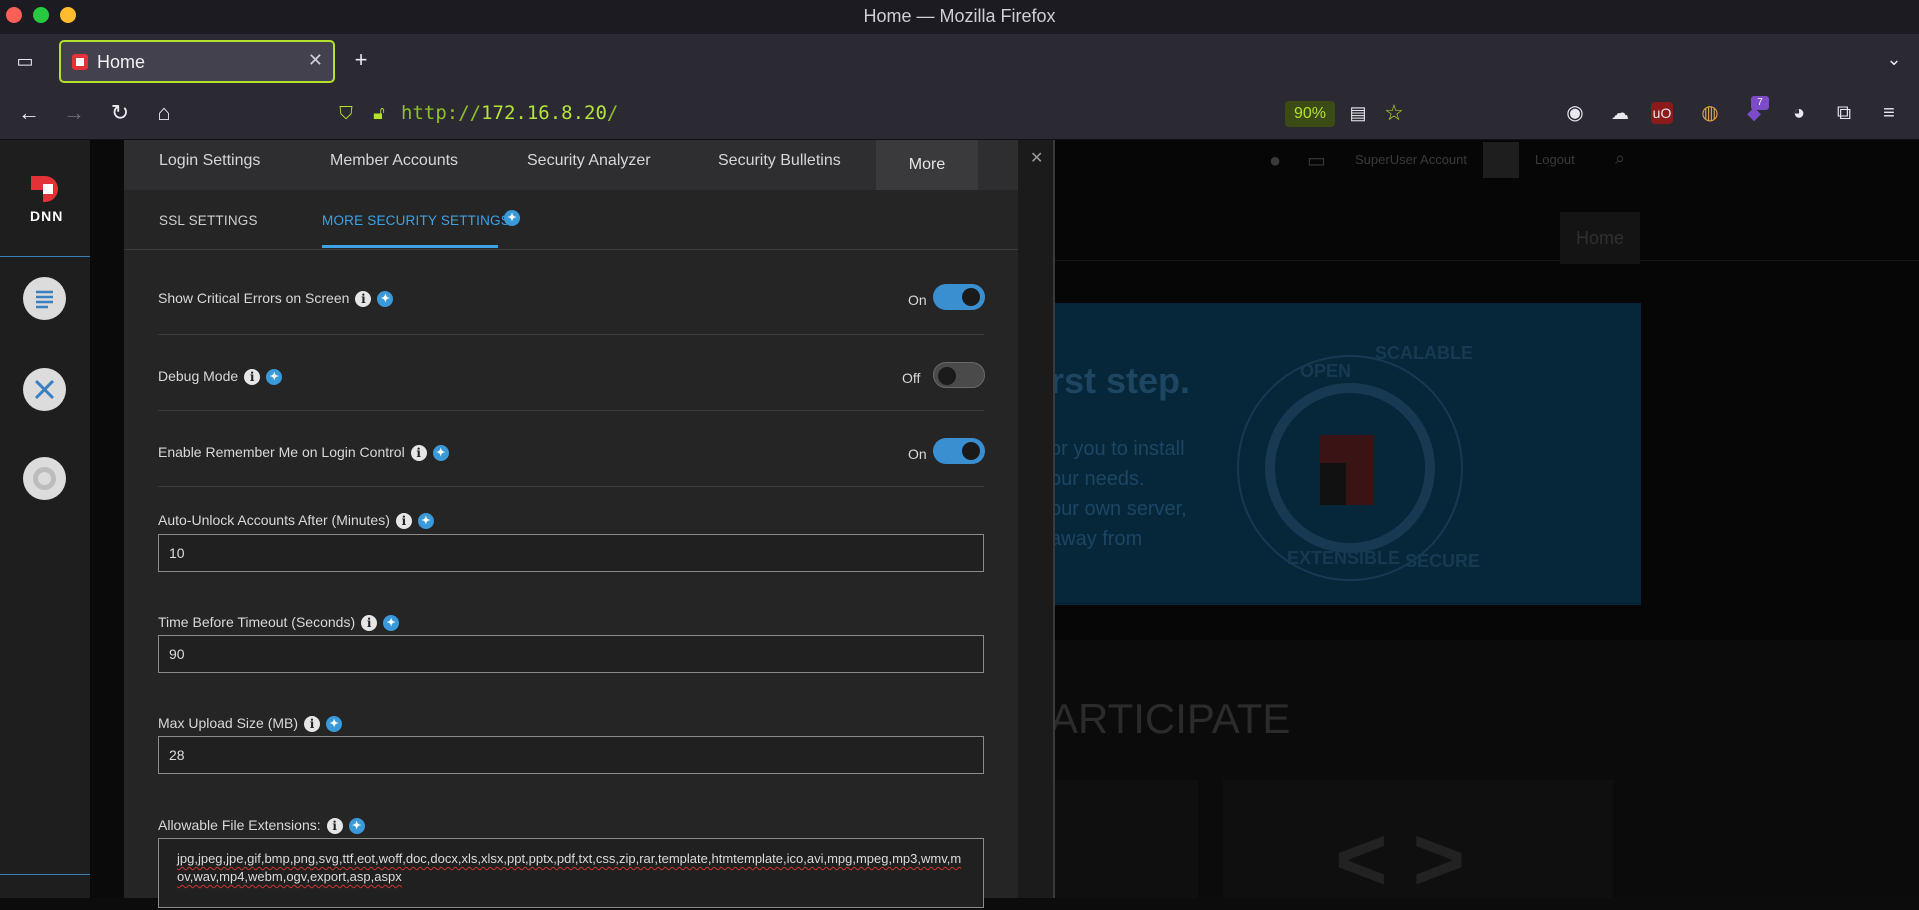  What do you see at coordinates (1344, 558) in the screenshot?
I see `seal-word-extensible: EXTENSIBLE` at bounding box center [1344, 558].